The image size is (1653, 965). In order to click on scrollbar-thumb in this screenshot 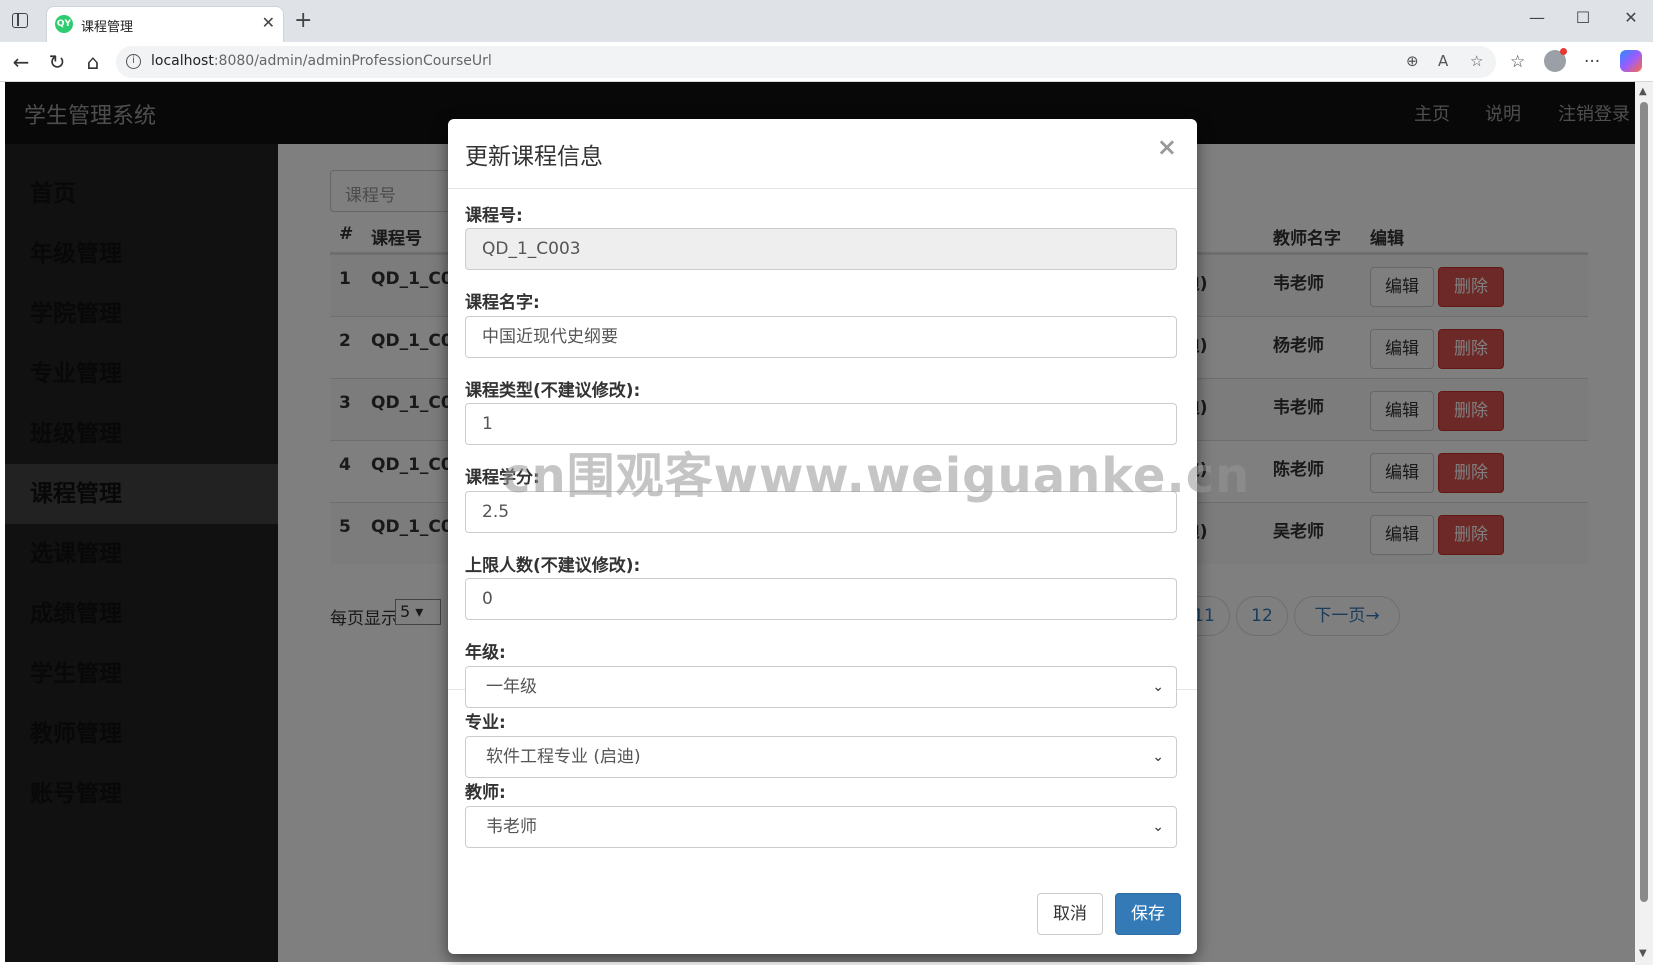, I will do `click(1644, 502)`.